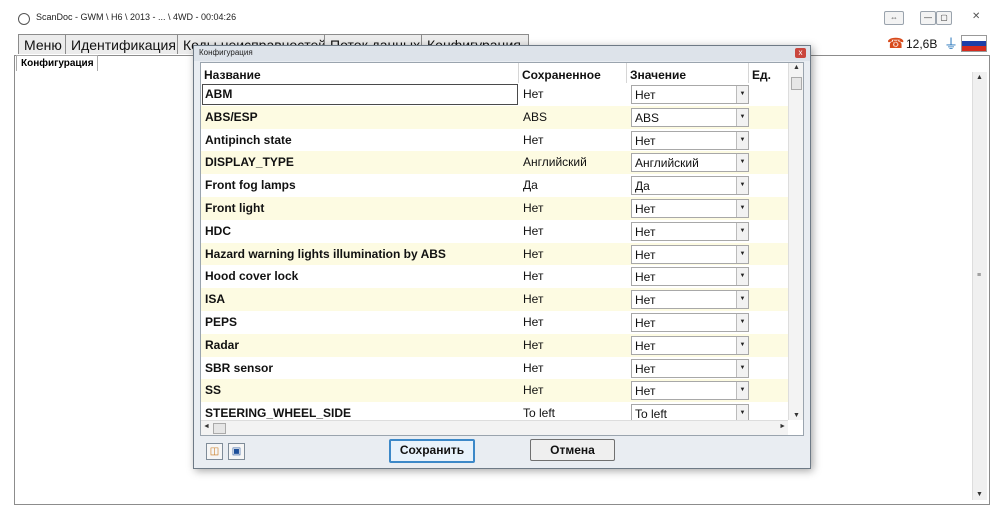 Image resolution: width=1000 pixels, height=522 pixels. I want to click on scroll-right-icon: ►, so click(782, 426).